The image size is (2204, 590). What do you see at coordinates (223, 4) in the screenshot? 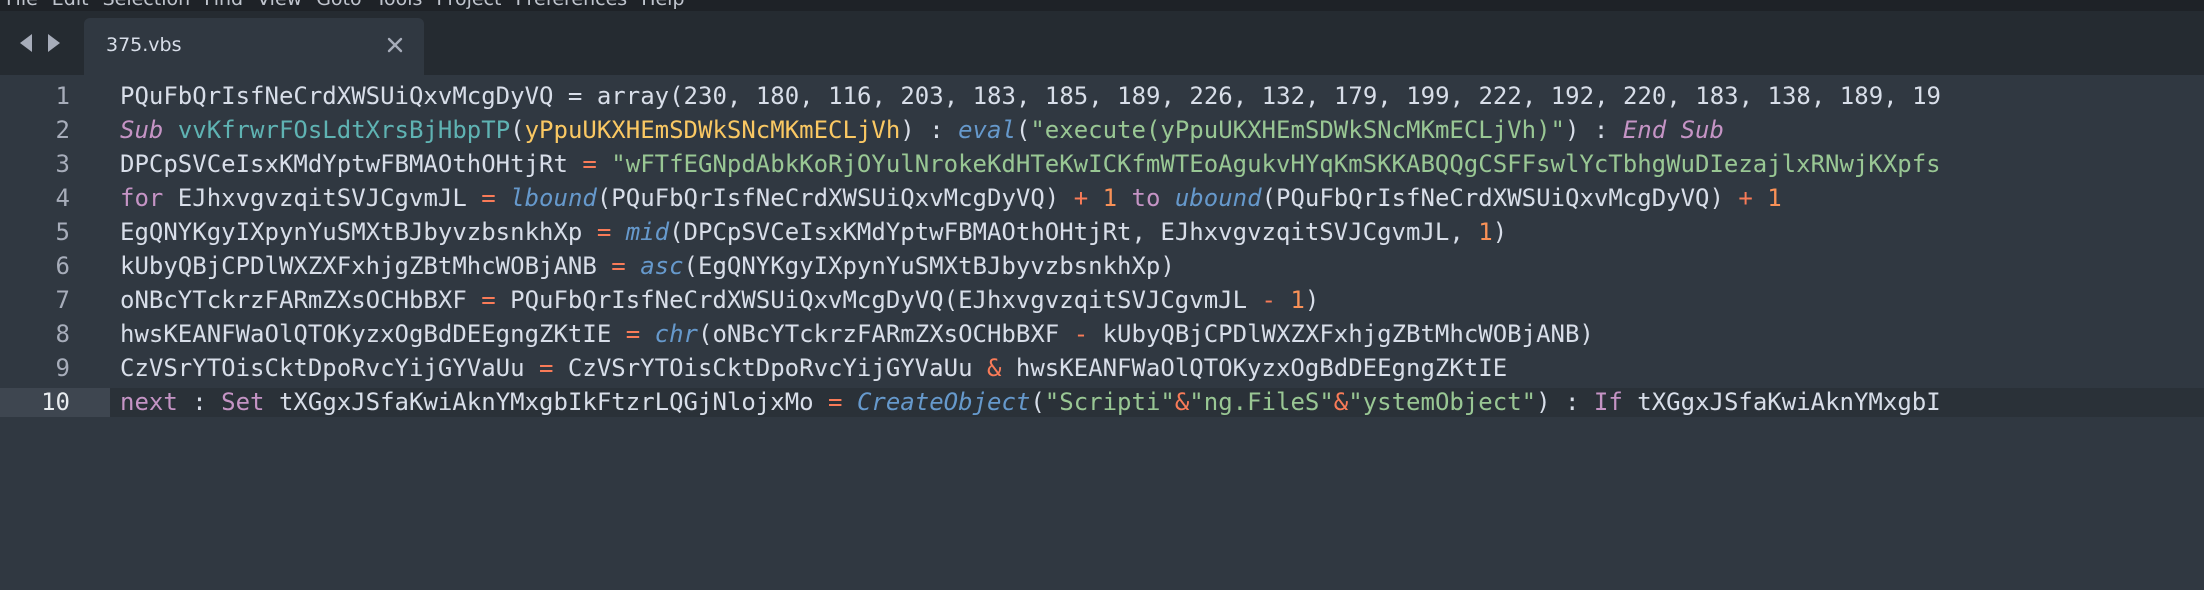
I see `menu-item-find: Find` at bounding box center [223, 4].